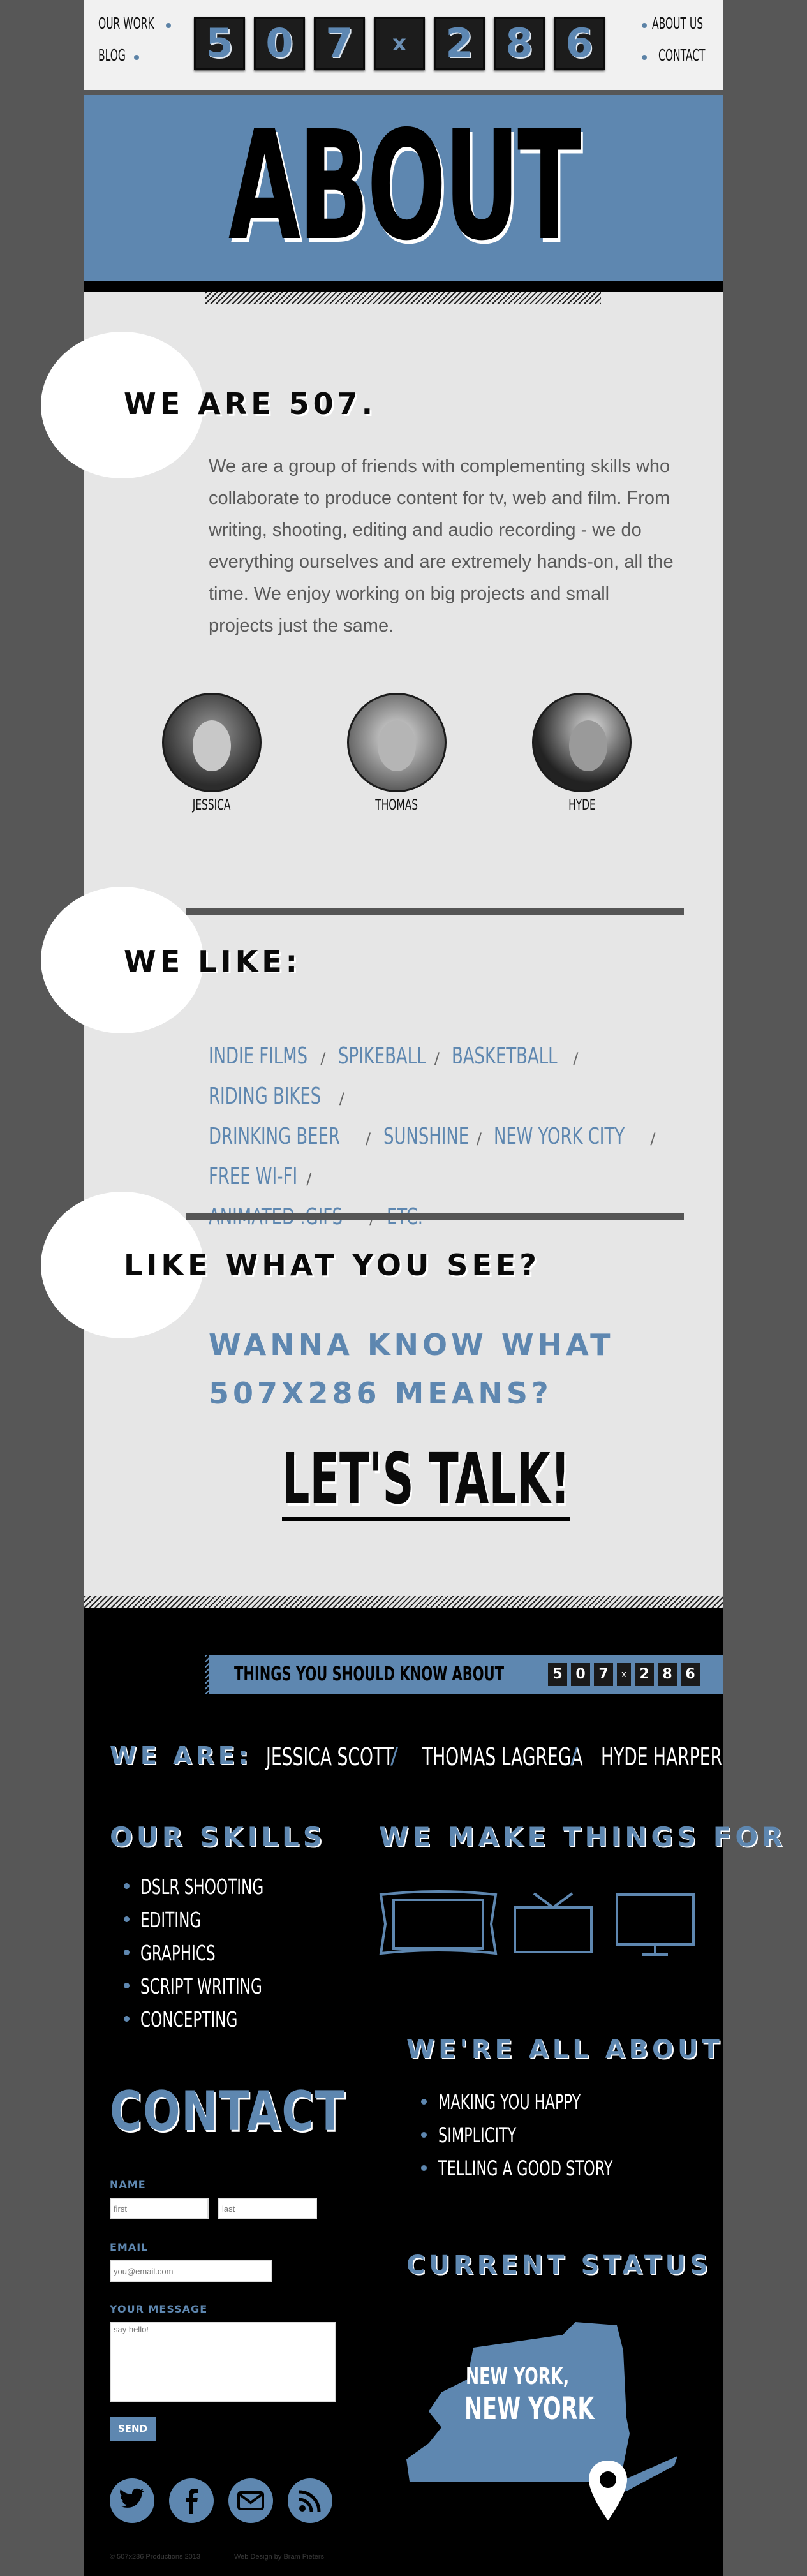 The height and width of the screenshot is (2576, 807). Describe the element at coordinates (477, 2135) in the screenshot. I see `about-item: SIMPLICITY` at that location.